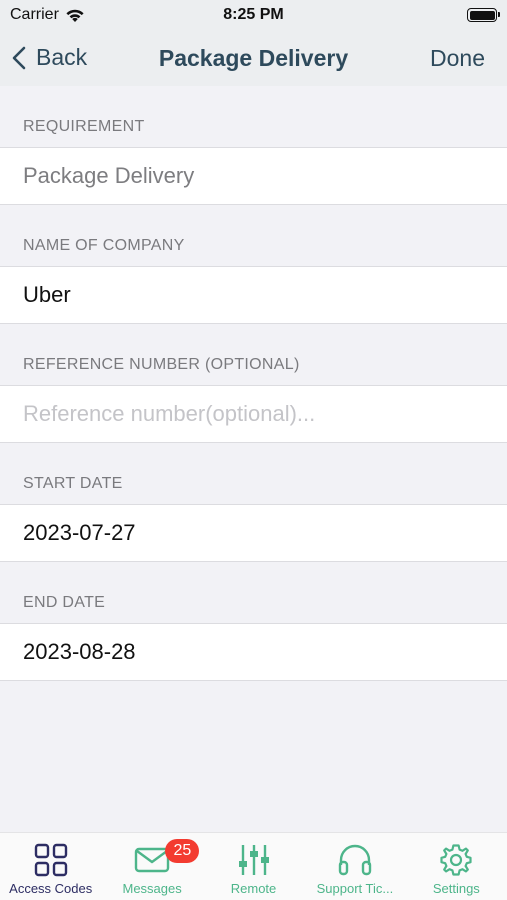 The image size is (507, 900). Describe the element at coordinates (84, 126) in the screenshot. I see `requirement-label: REQUIREMENT` at that location.